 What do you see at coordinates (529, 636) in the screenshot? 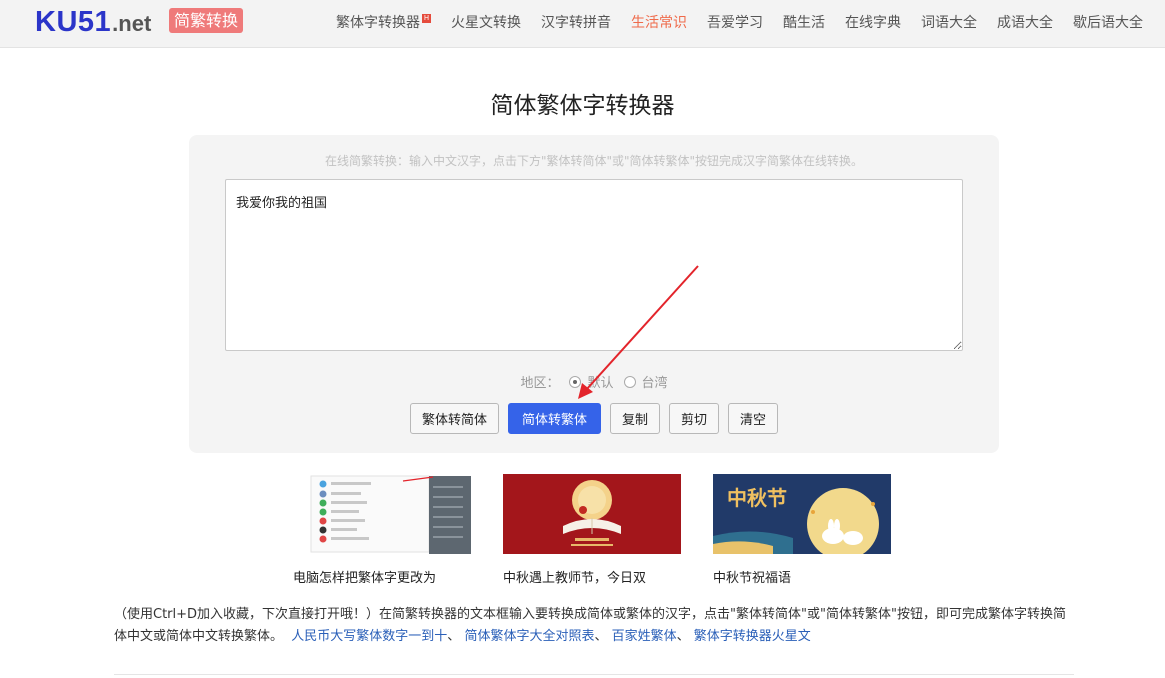
I see `related-link: 简体繁体字大全对照表` at bounding box center [529, 636].